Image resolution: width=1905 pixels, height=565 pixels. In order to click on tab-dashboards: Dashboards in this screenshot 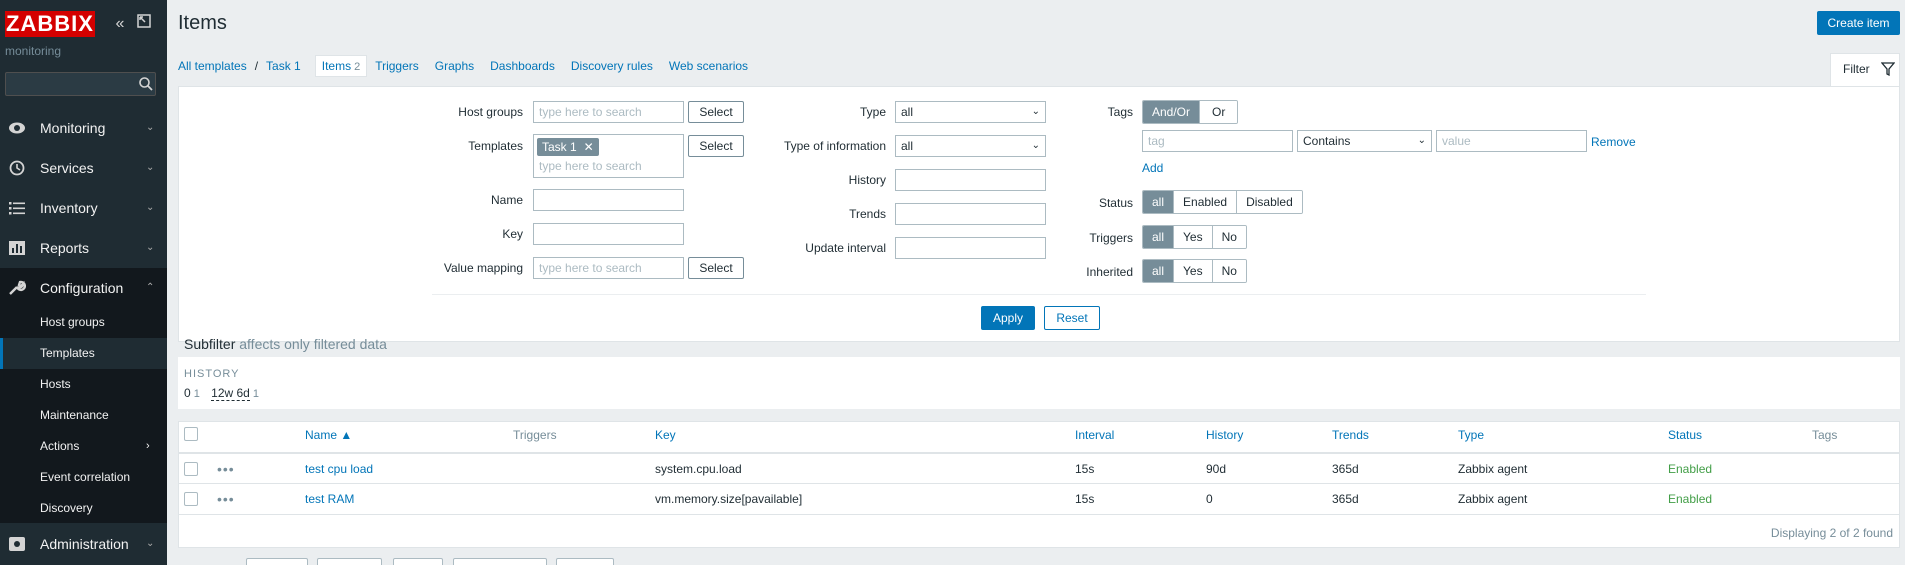, I will do `click(522, 66)`.